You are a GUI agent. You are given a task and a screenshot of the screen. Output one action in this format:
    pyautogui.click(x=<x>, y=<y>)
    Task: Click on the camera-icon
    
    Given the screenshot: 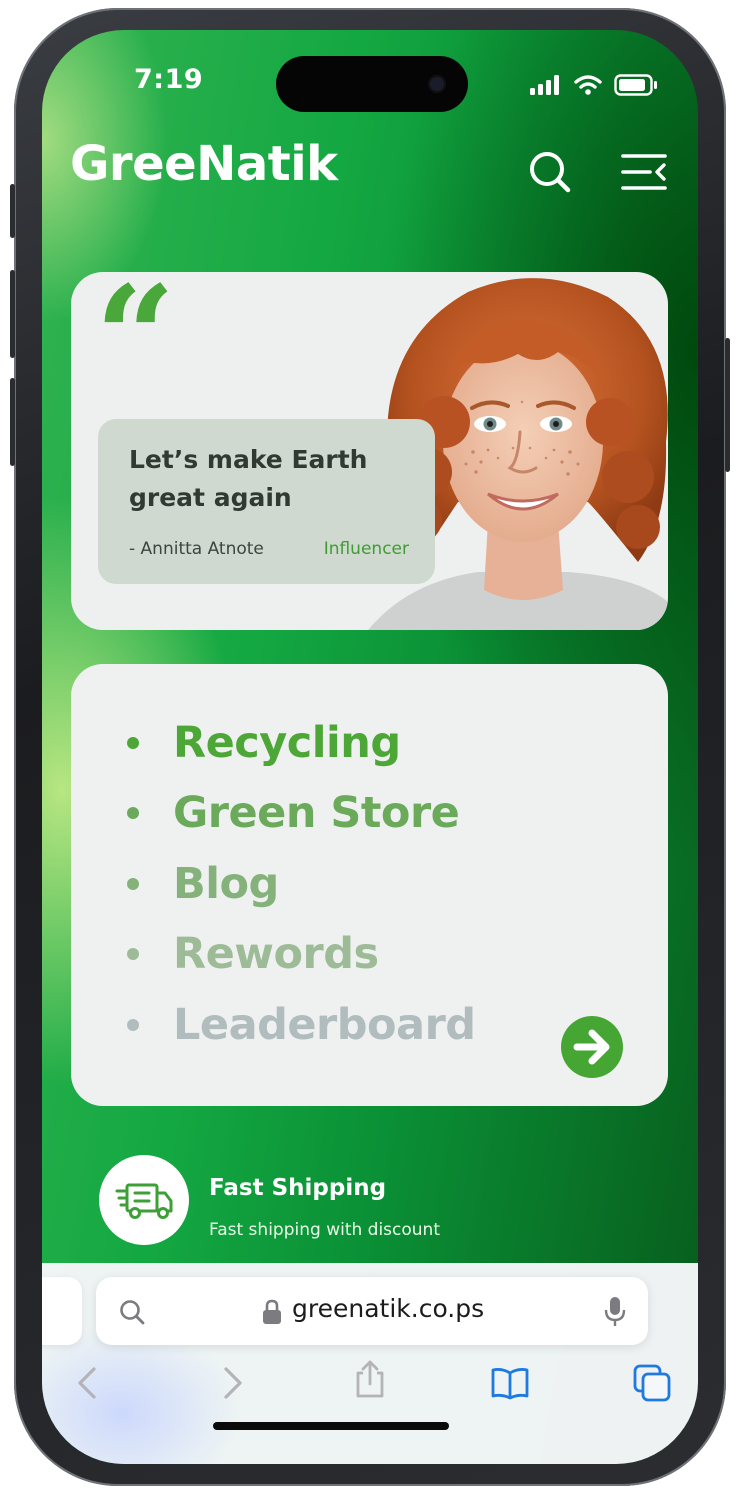 What is the action you would take?
    pyautogui.click(x=437, y=84)
    